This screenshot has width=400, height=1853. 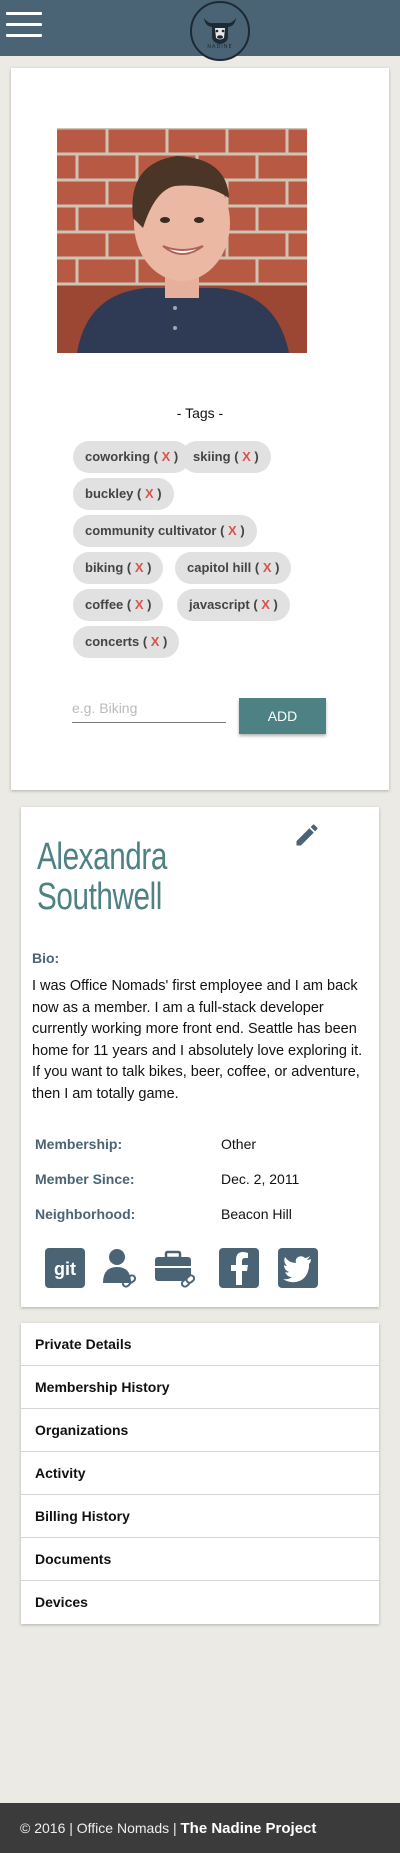 I want to click on bio-label: Bio:, so click(x=46, y=958).